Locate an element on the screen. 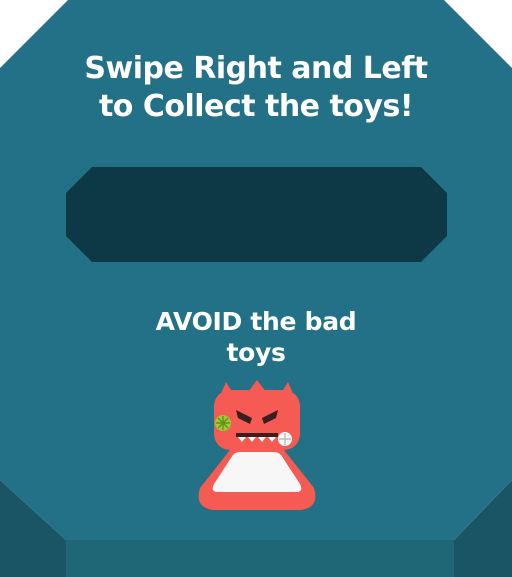 This screenshot has width=512, height=577. warning-line-1: AVOID the bad is located at coordinates (256, 321).